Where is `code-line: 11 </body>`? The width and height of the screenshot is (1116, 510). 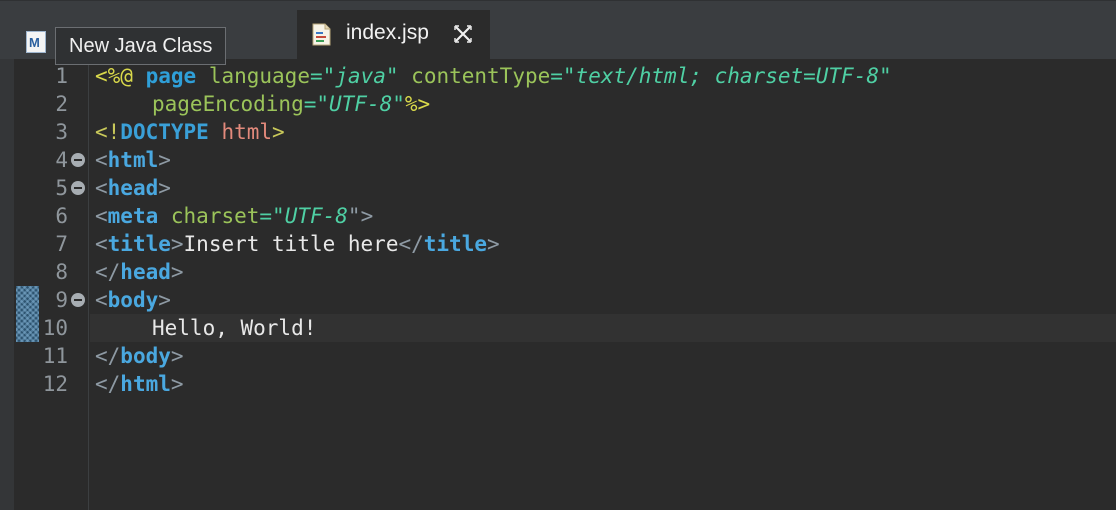 code-line: 11 </body> is located at coordinates (558, 356).